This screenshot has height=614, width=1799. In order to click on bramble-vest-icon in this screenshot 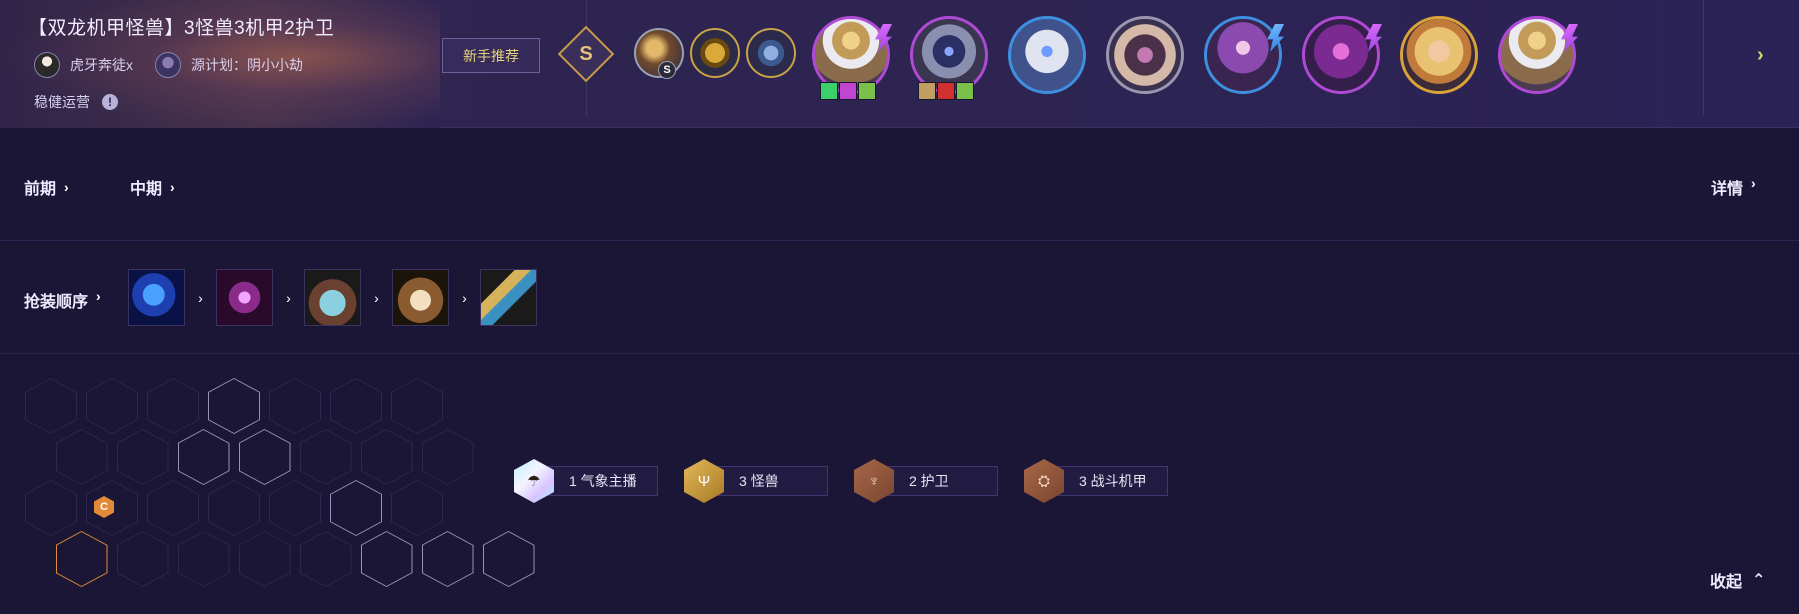, I will do `click(332, 297)`.